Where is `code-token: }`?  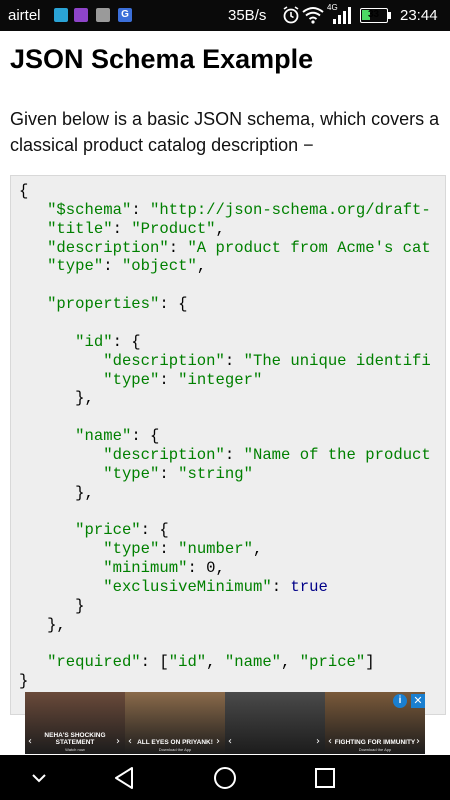
code-token: } is located at coordinates (24, 681).